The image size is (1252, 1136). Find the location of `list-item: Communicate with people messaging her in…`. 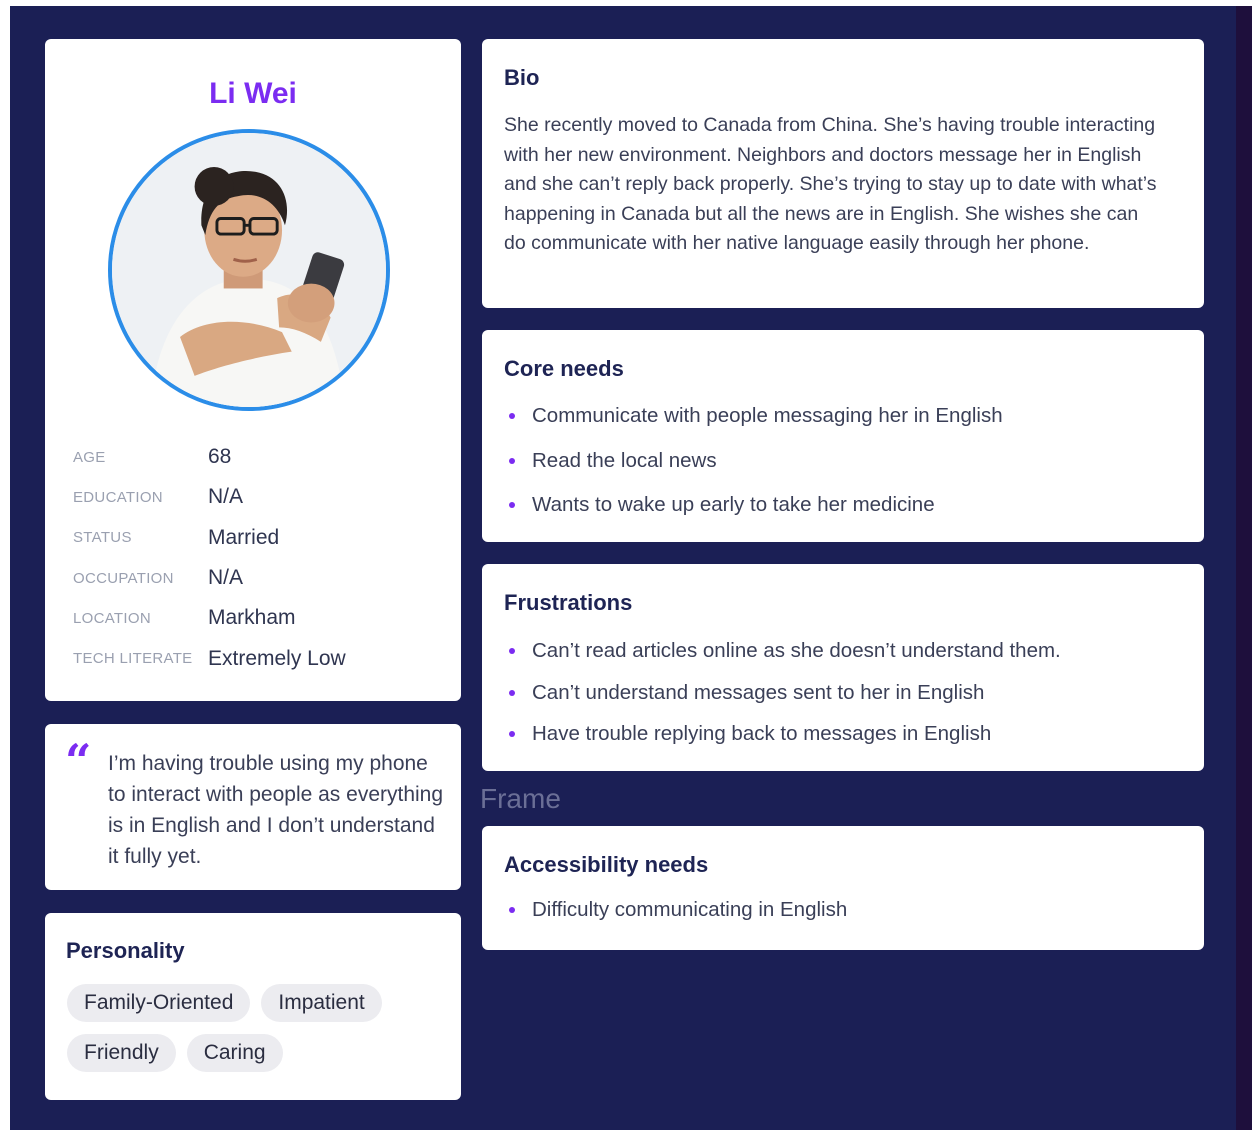

list-item: Communicate with people messaging her in… is located at coordinates (846, 424).